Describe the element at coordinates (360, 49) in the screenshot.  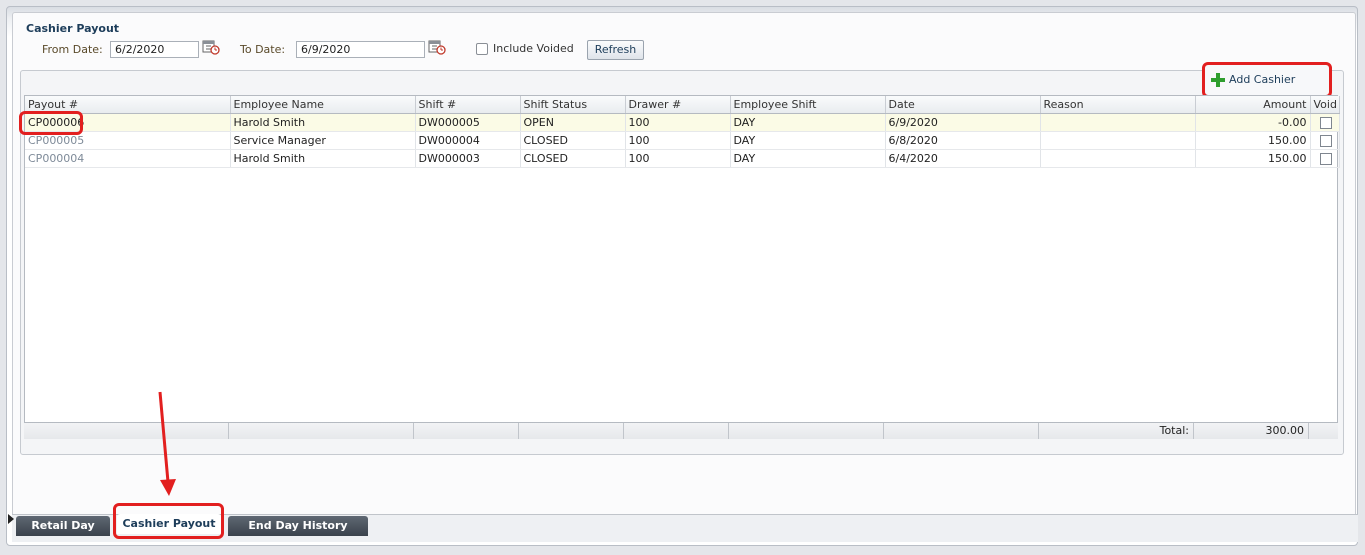
I see `to-date-input` at that location.